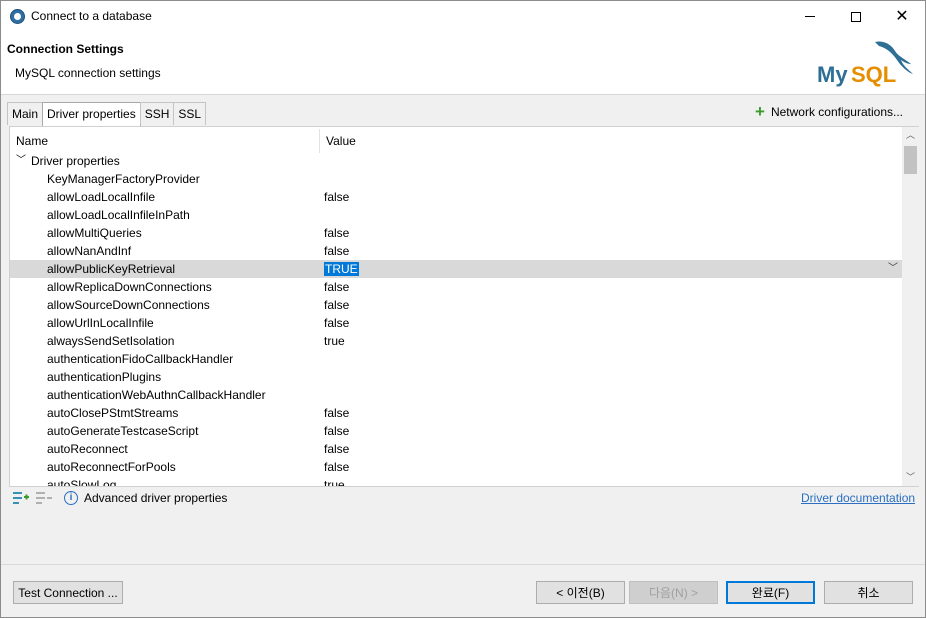 The height and width of the screenshot is (618, 926). I want to click on next-button: 다음(N) >, so click(673, 592).